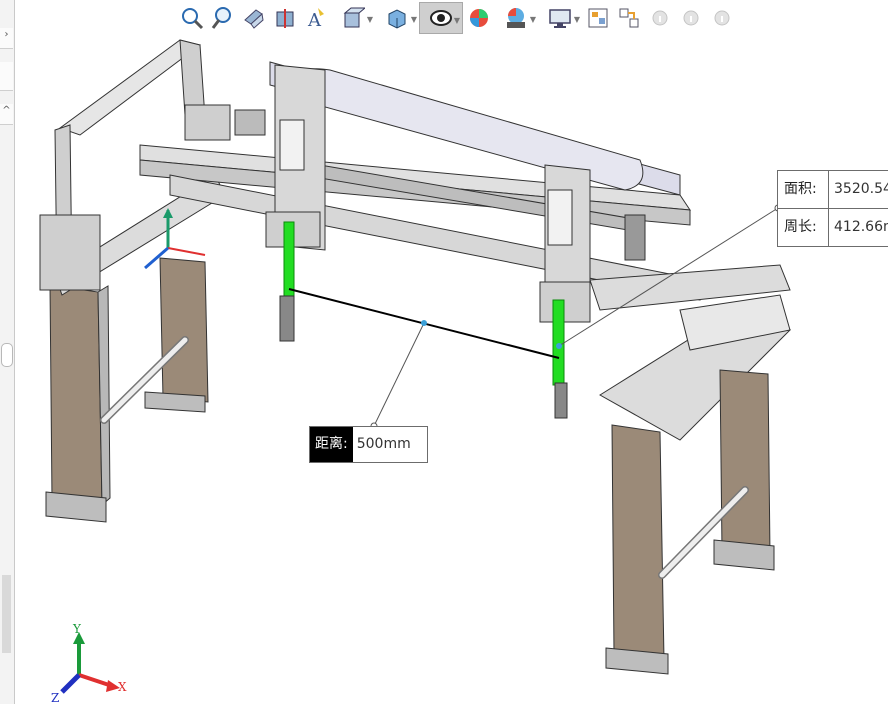 Image resolution: width=888 pixels, height=705 pixels. I want to click on apply-scene-icon: ▼, so click(516, 18).